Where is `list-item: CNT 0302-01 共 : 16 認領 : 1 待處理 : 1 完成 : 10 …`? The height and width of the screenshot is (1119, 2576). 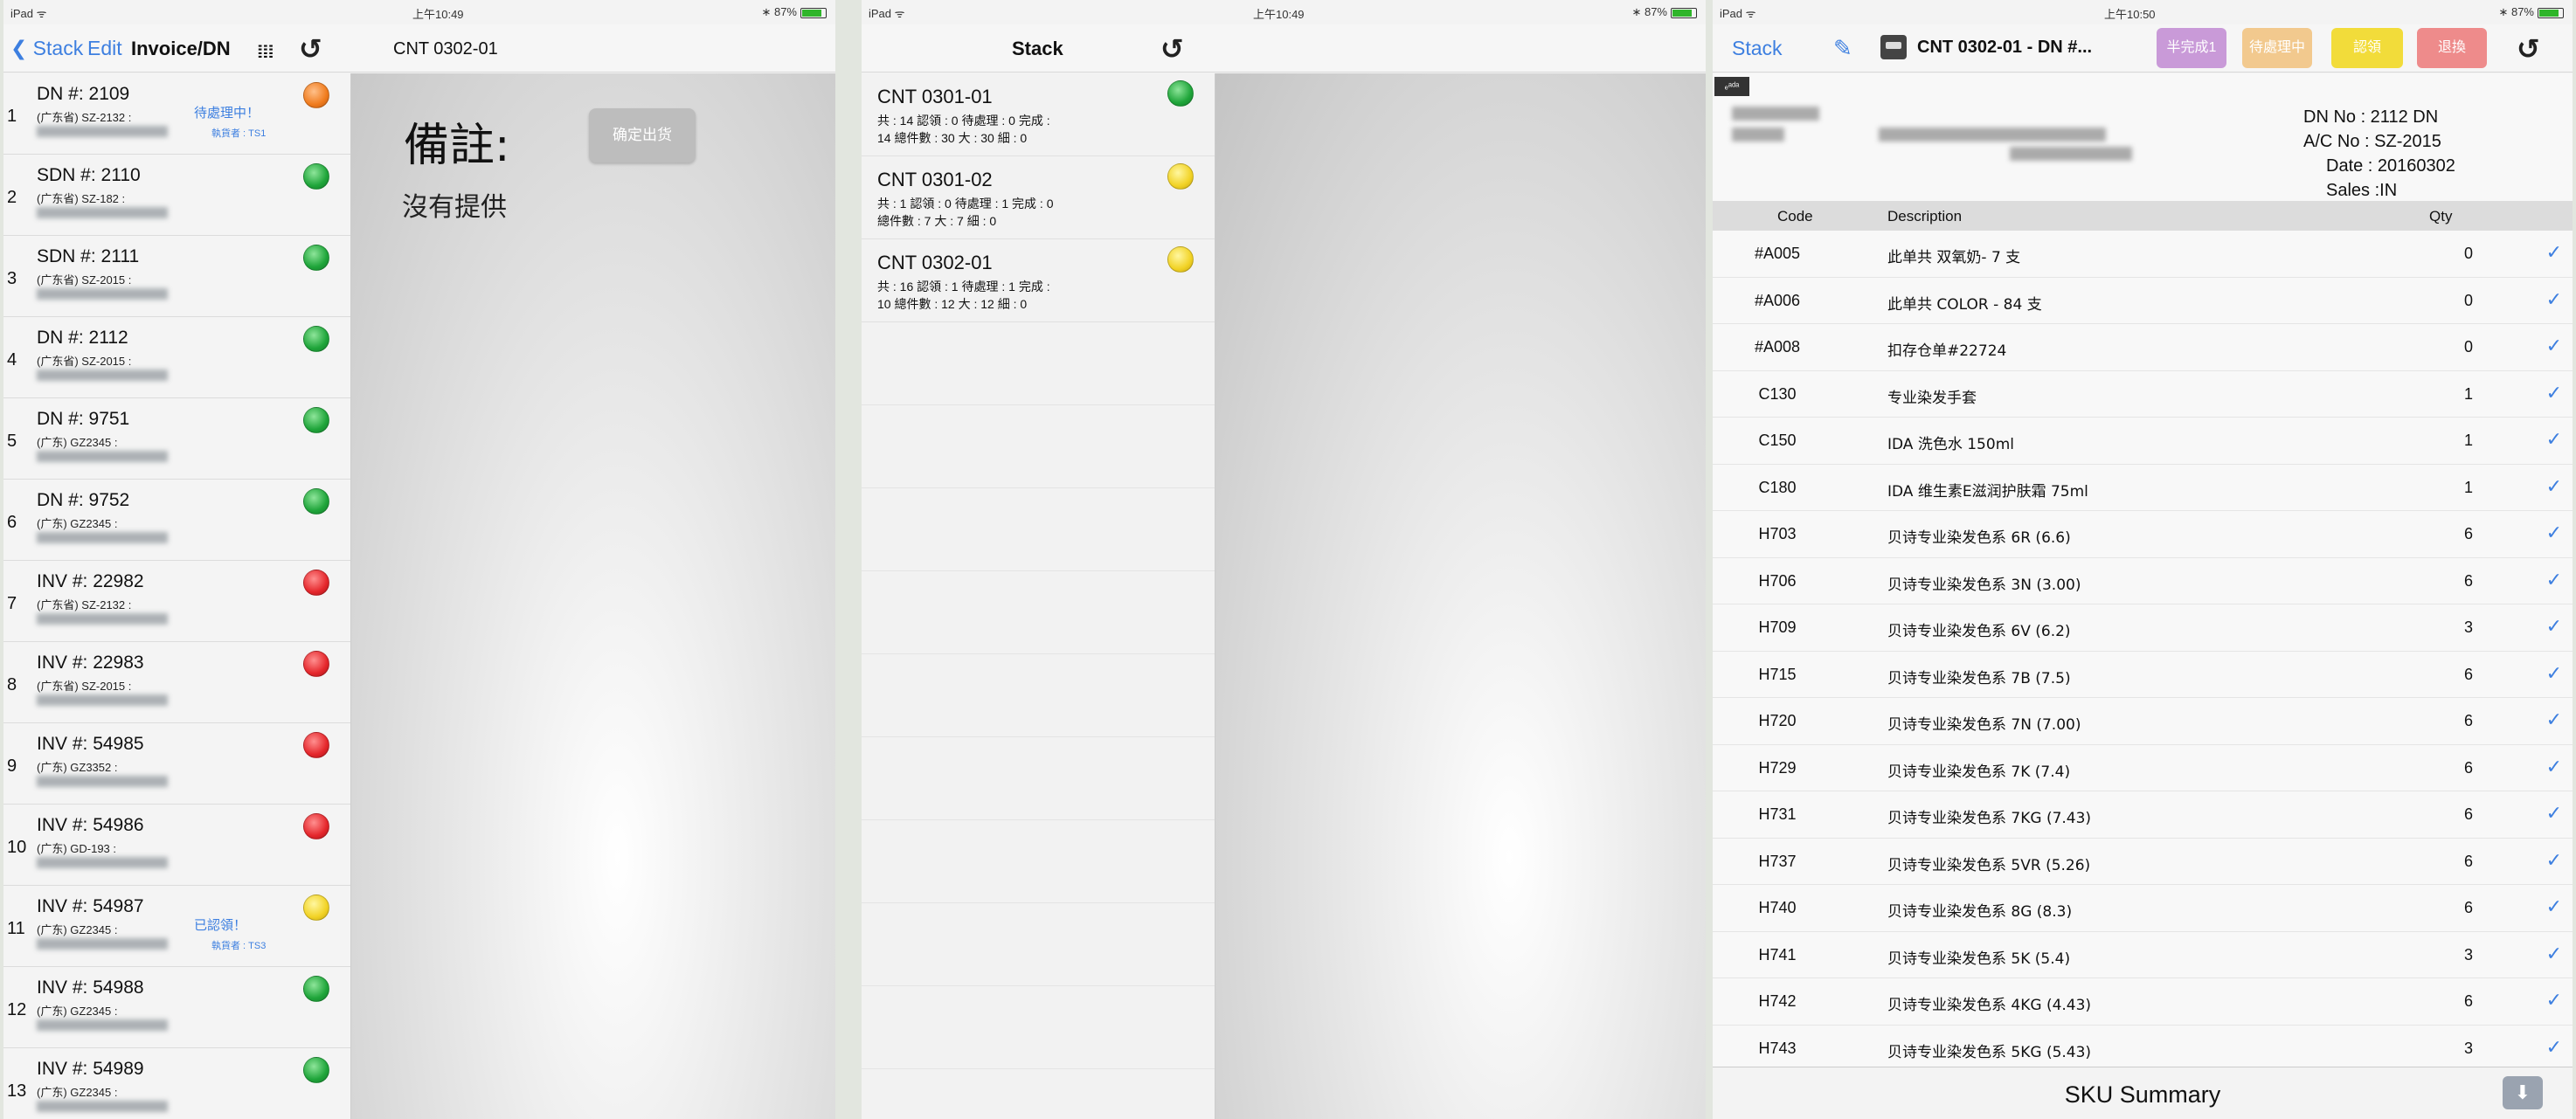 list-item: CNT 0302-01 共 : 16 認領 : 1 待處理 : 1 完成 : 10 … is located at coordinates (1038, 280).